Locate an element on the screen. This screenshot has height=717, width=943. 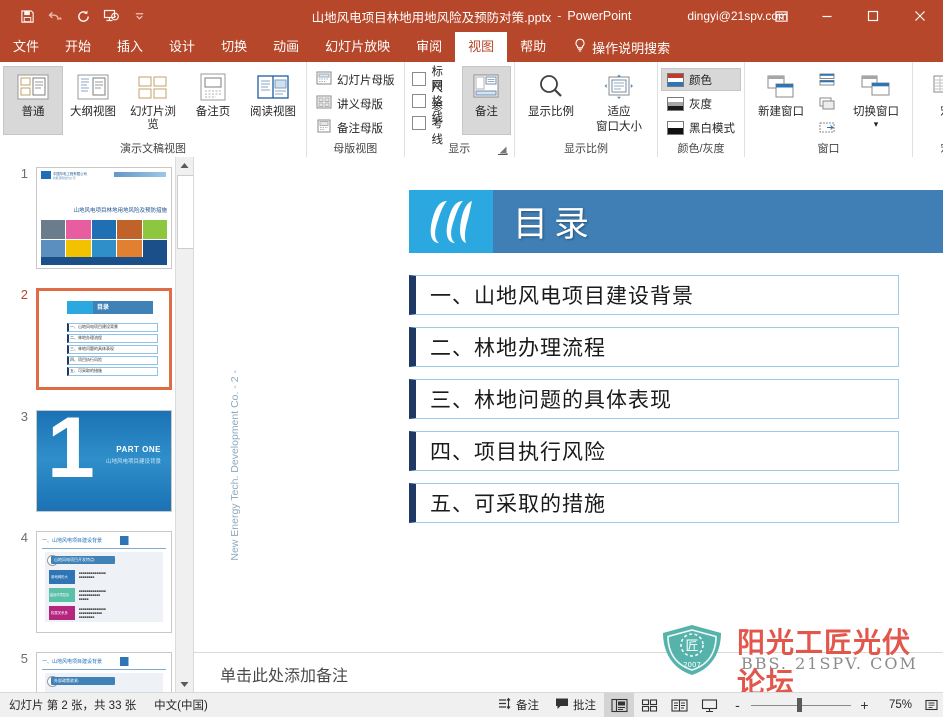
blackwhite-button: 黑白模式 is located at coordinates (701, 127).